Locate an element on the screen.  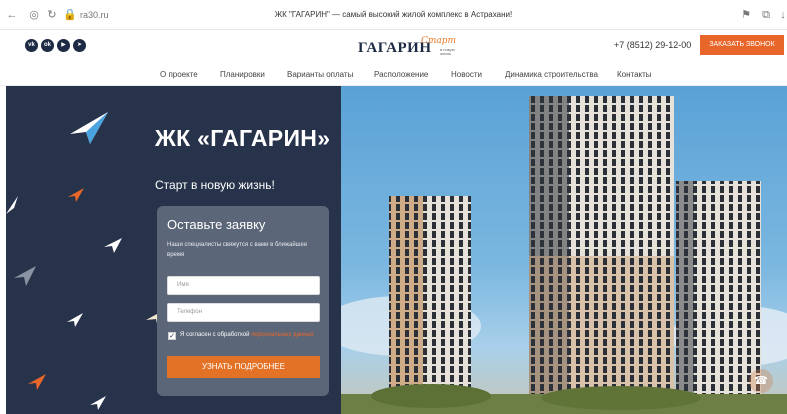
phone-number: +7 (8512) 29-12-00 is located at coordinates (652, 45).